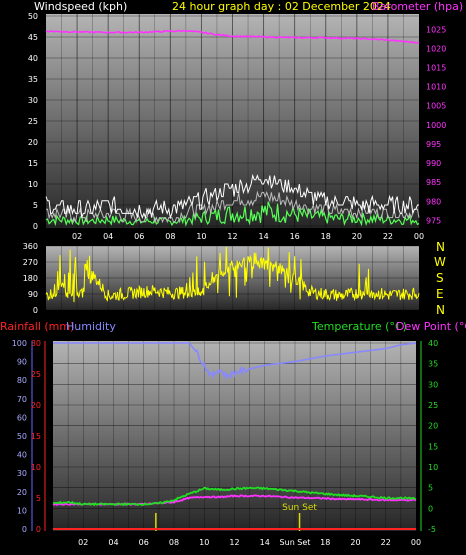 Image resolution: width=466 pixels, height=555 pixels. Describe the element at coordinates (416, 542) in the screenshot. I see `temp-x-tick-label: 00` at that location.